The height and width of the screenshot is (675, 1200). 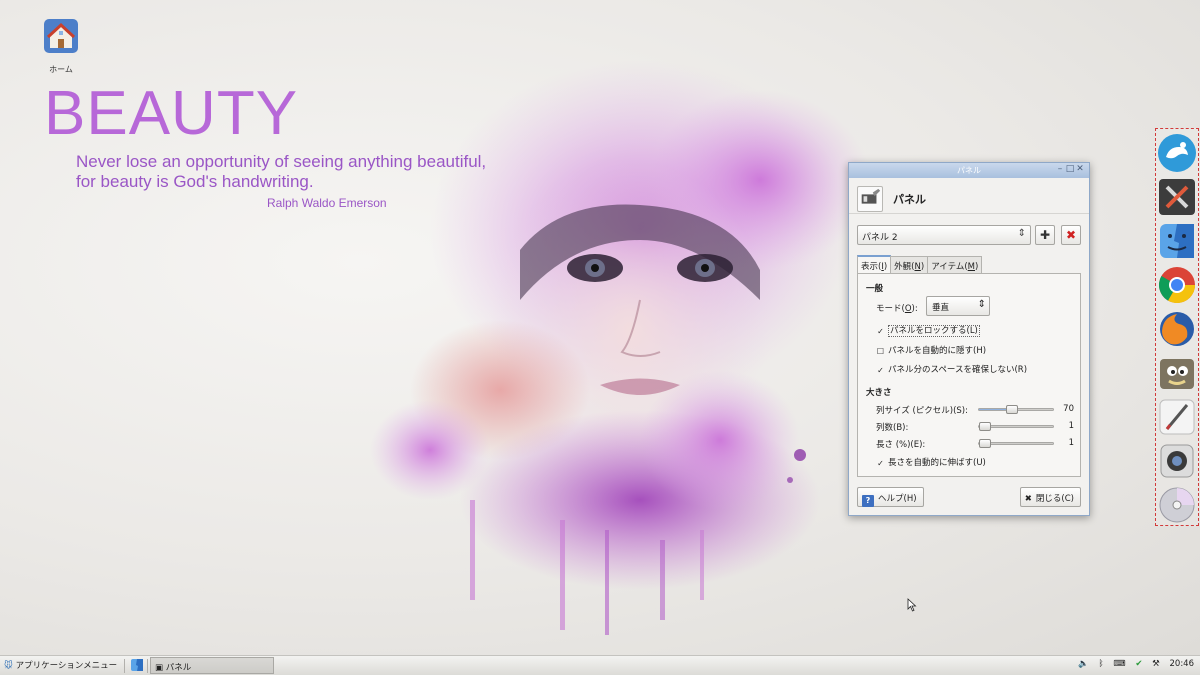 I want to click on row-size-slider, so click(x=1016, y=409).